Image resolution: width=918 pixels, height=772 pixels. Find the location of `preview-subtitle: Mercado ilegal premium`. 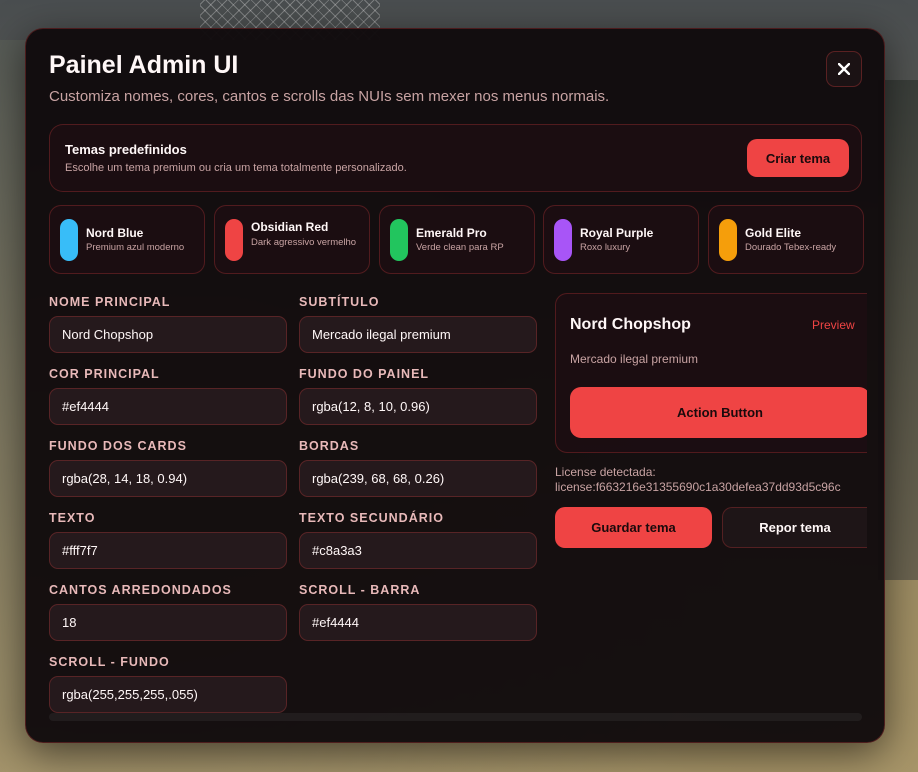

preview-subtitle: Mercado ilegal premium is located at coordinates (634, 359).